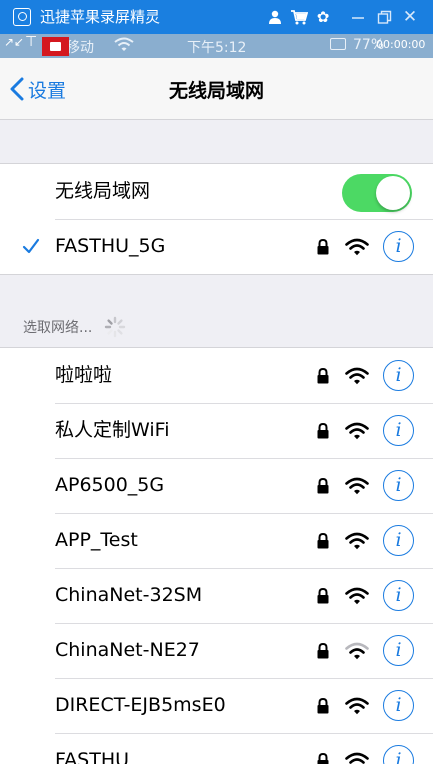 The image size is (433, 764). Describe the element at coordinates (216, 17) in the screenshot. I see `recorder-title-bar: 迅捷苹果录屏精灵 ✿ ✕` at that location.